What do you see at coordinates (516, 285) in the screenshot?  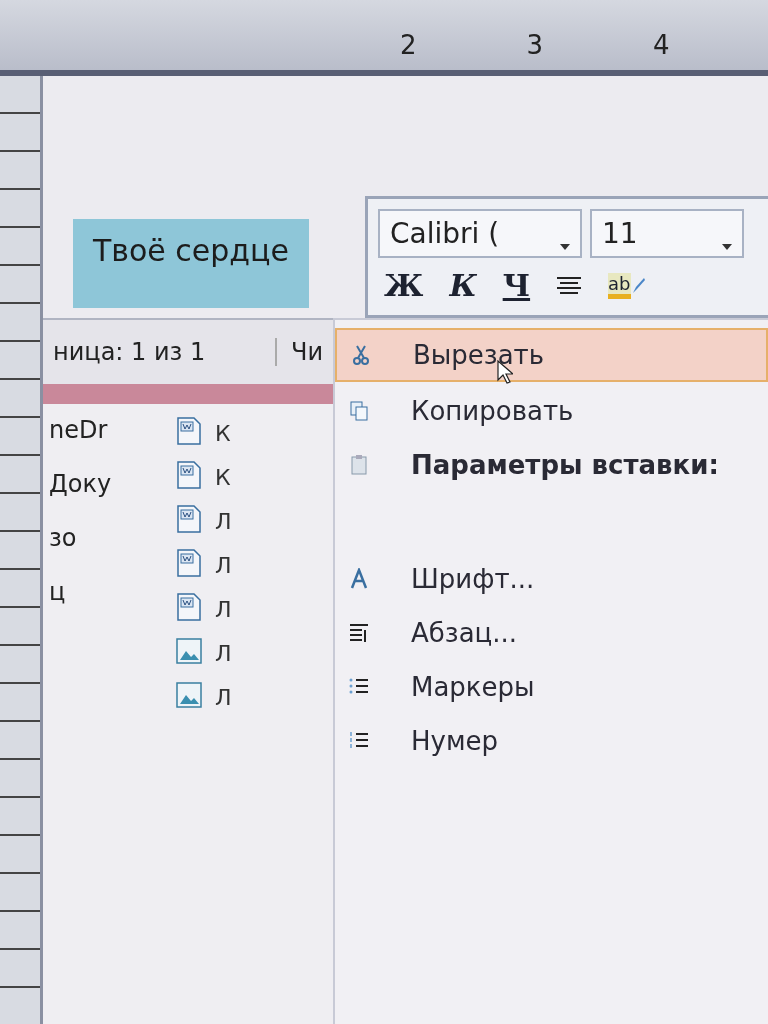 I see `underline-button: Ч` at bounding box center [516, 285].